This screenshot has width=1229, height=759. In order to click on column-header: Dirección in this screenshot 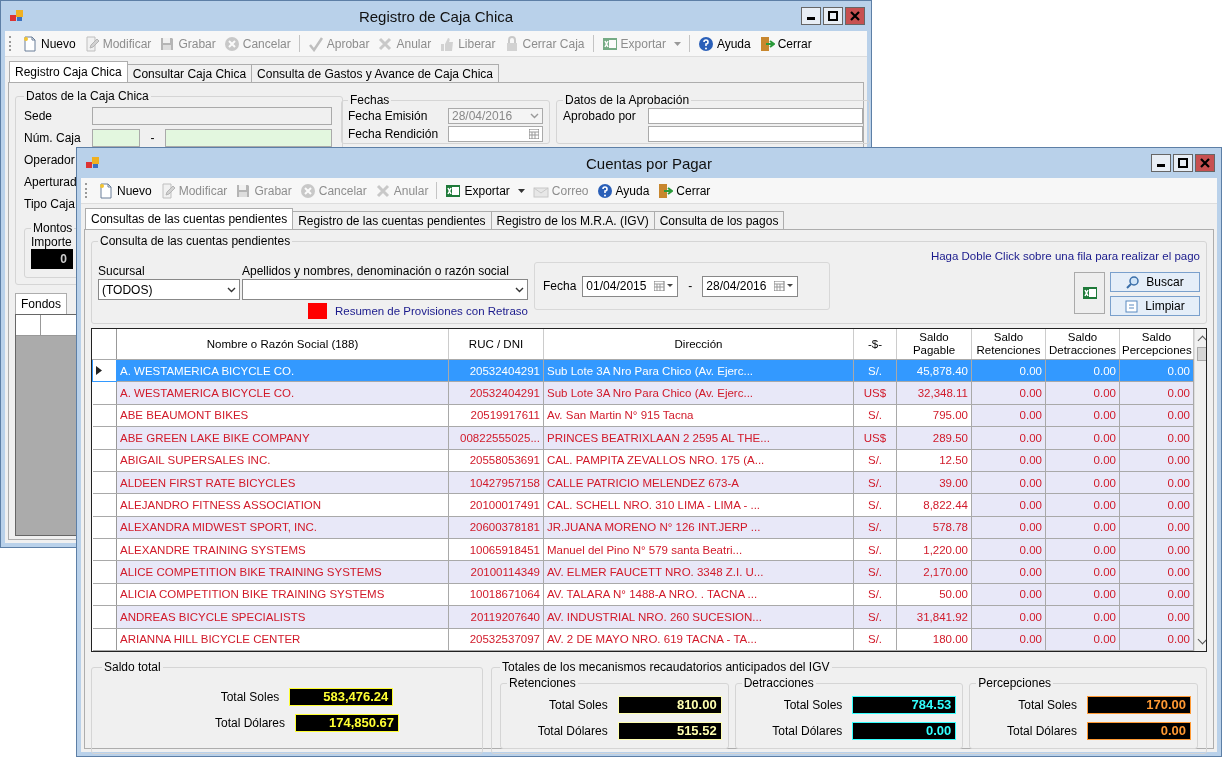, I will do `click(698, 344)`.